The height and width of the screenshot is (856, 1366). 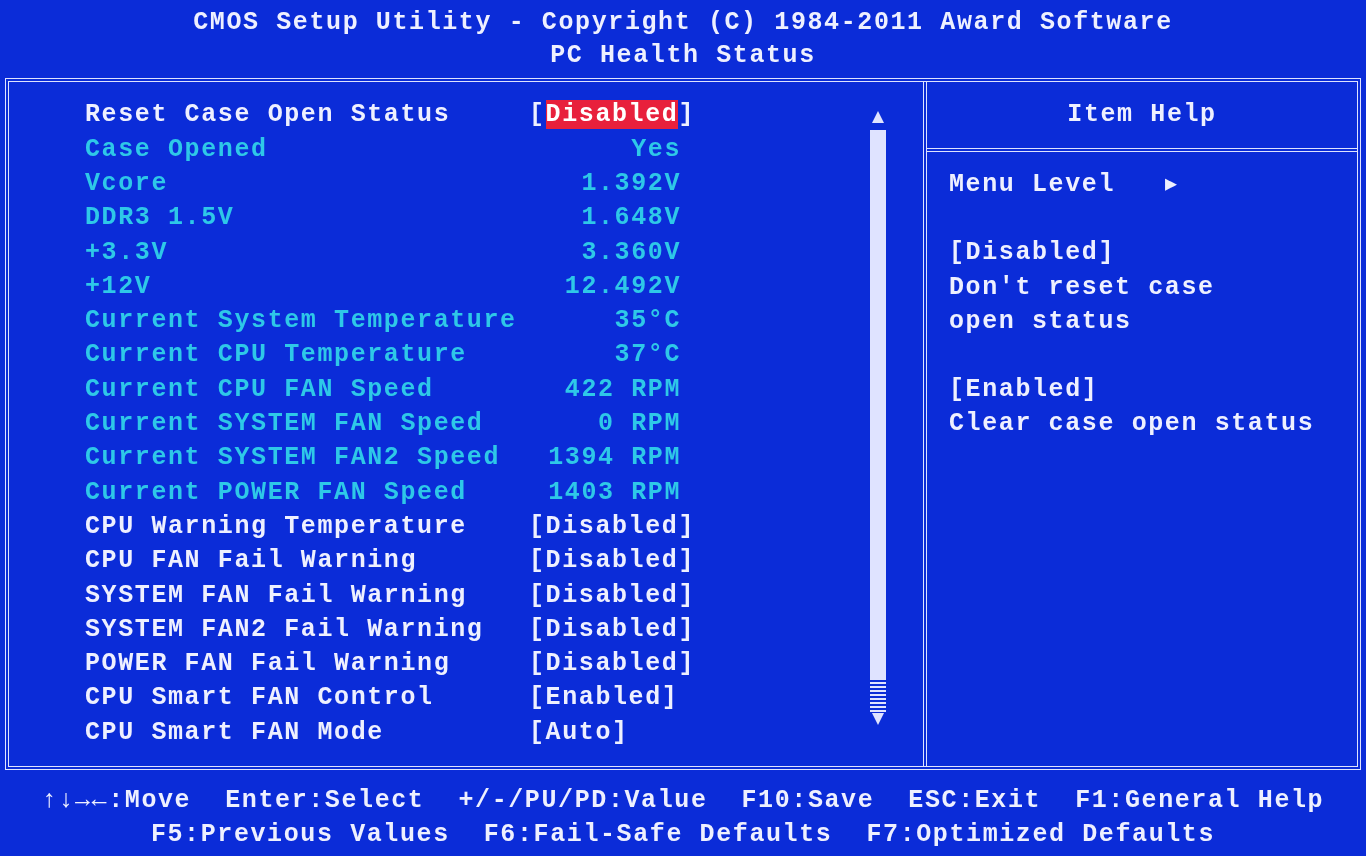 I want to click on reading-value: 1.392V, so click(x=630, y=184).